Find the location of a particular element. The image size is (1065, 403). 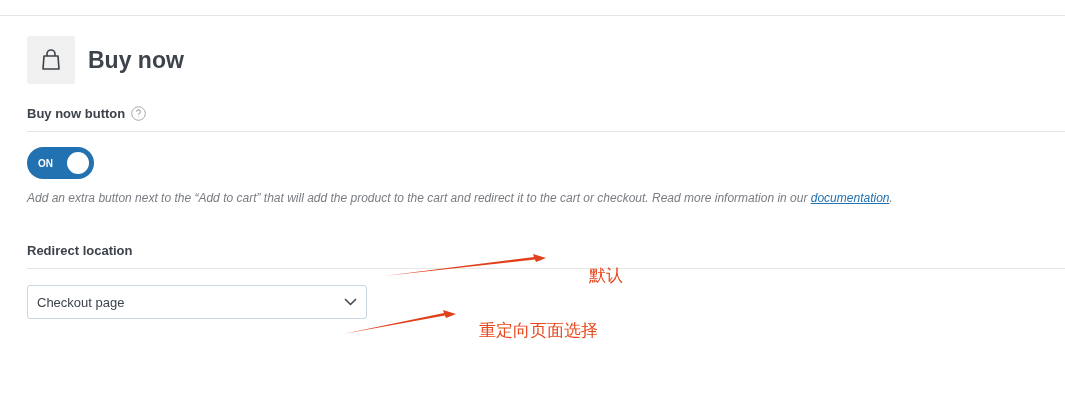

section-title: Buy now is located at coordinates (136, 60).